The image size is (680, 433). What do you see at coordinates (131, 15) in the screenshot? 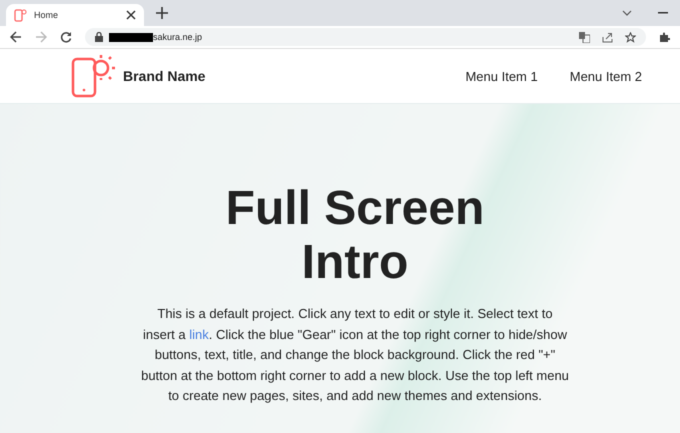
I see `close-icon` at bounding box center [131, 15].